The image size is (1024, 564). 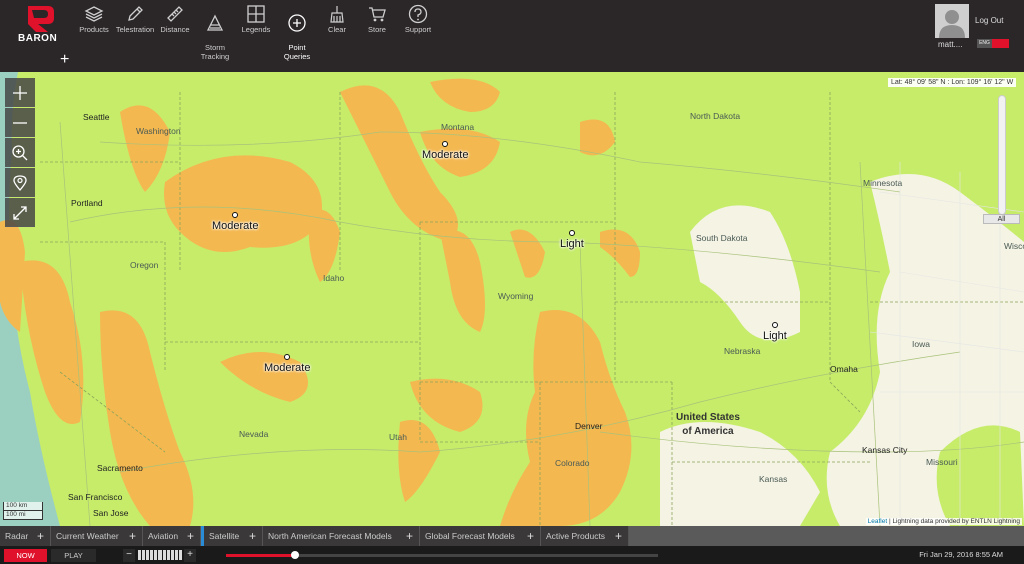 What do you see at coordinates (38, 38) in the screenshot?
I see `brand-name: BARON` at bounding box center [38, 38].